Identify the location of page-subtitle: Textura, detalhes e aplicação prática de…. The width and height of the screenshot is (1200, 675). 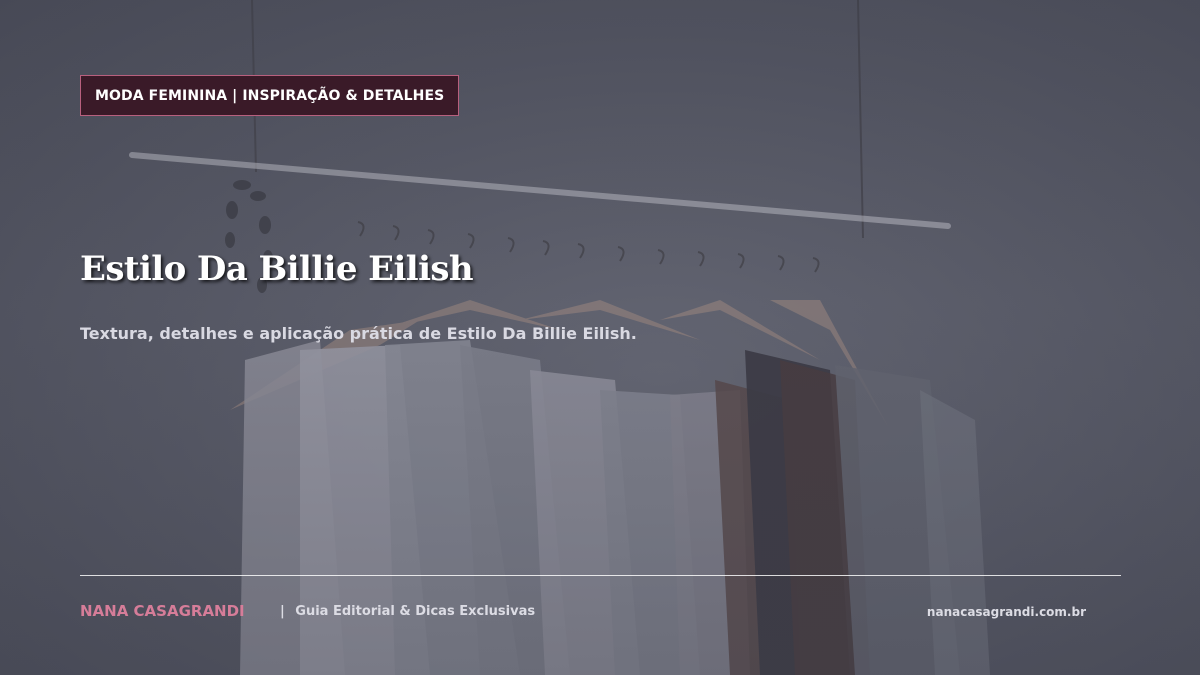
(358, 333).